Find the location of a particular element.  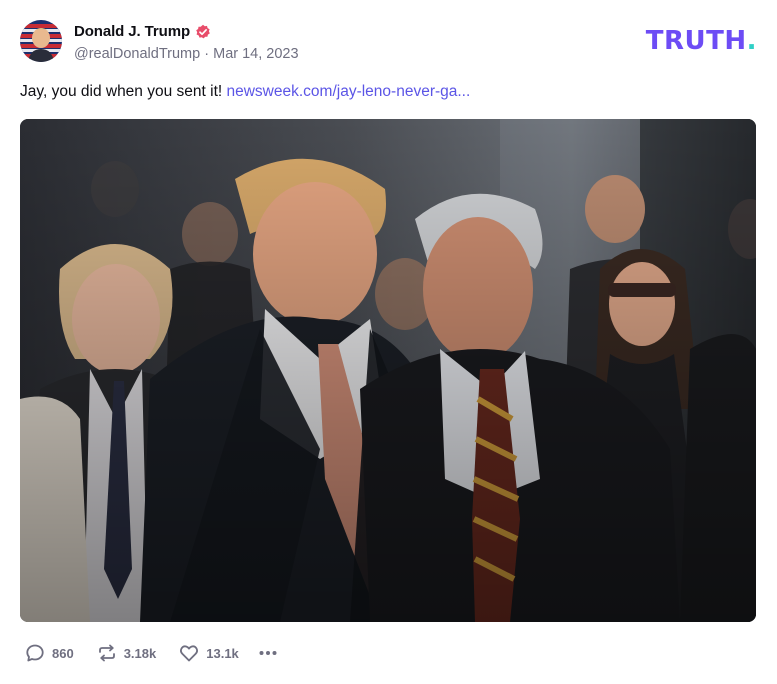

truth-social-logo: TRUTH. is located at coordinates (701, 41).